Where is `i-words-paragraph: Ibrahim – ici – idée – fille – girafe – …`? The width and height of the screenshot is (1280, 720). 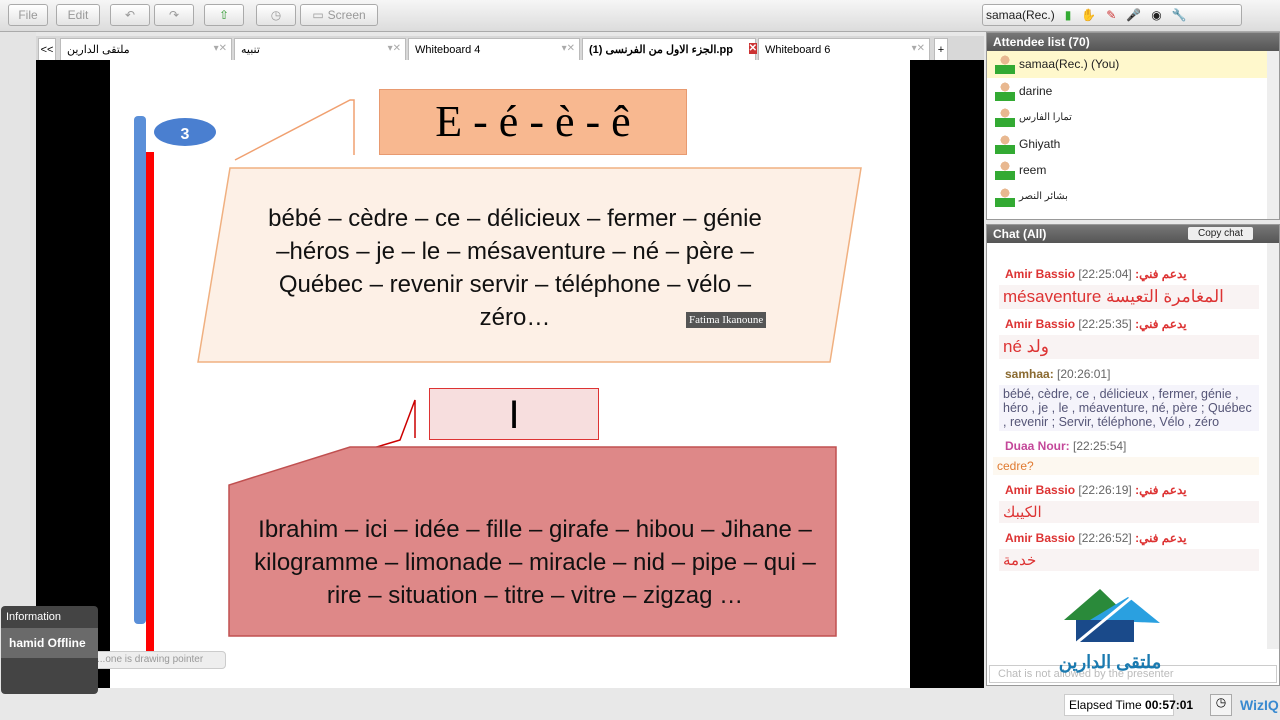 i-words-paragraph: Ibrahim – ici – idée – fille – girafe – … is located at coordinates (535, 562).